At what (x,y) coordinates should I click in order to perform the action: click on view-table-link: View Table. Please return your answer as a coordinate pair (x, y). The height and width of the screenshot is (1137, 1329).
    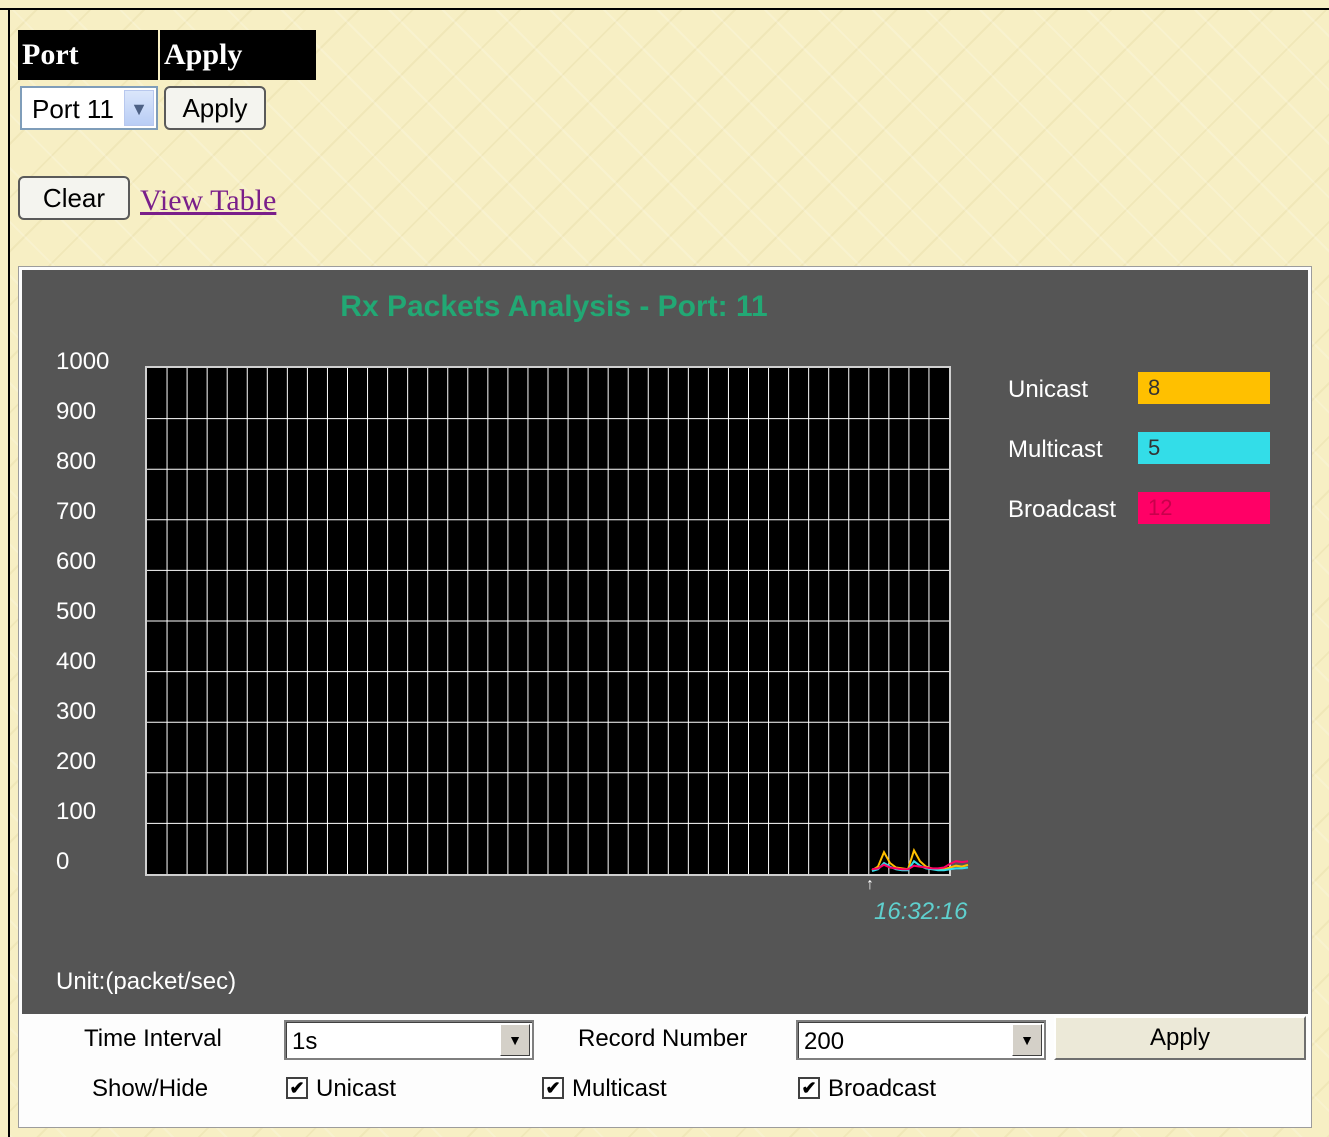
    Looking at the image, I should click on (208, 201).